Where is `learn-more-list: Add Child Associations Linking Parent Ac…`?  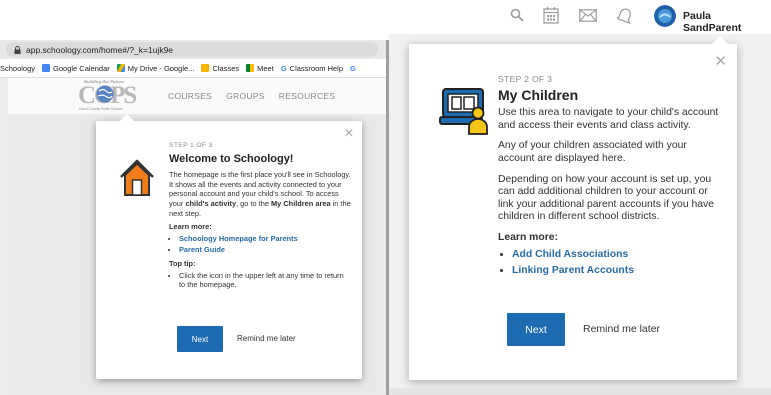
learn-more-list: Add Child Associations Linking Parent Ac… is located at coordinates (609, 263).